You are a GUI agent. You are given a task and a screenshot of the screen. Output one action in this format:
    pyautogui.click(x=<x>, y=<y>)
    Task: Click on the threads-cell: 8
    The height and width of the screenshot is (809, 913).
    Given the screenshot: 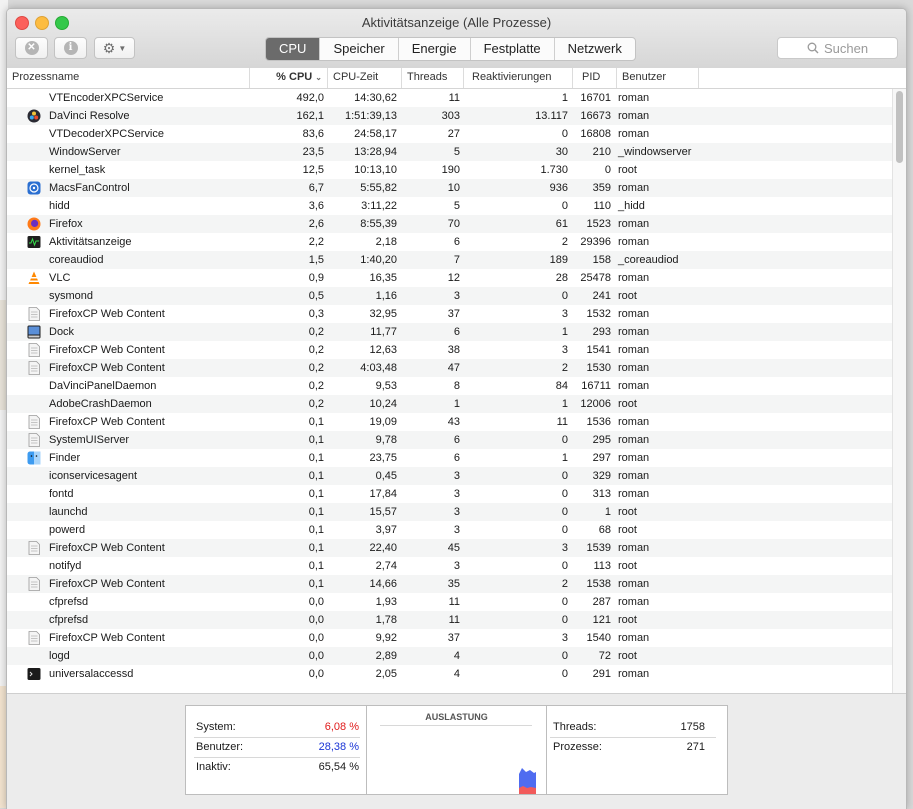 What is the action you would take?
    pyautogui.click(x=456, y=386)
    